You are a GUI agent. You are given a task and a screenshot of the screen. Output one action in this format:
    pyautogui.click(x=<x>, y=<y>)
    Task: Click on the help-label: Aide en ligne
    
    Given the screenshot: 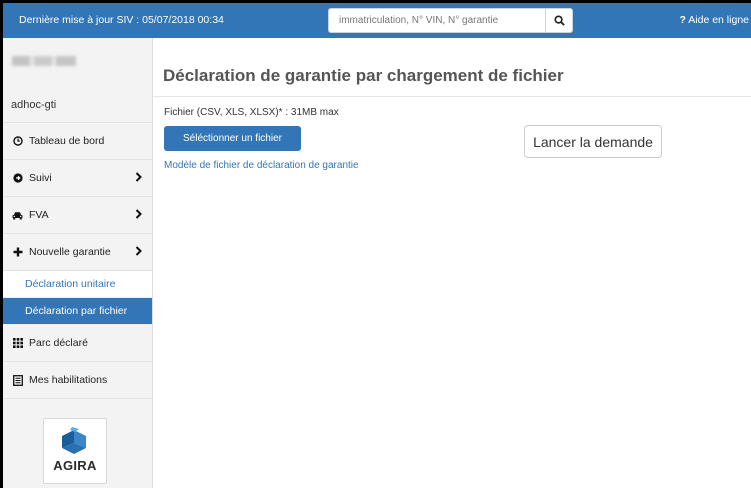 What is the action you would take?
    pyautogui.click(x=718, y=20)
    